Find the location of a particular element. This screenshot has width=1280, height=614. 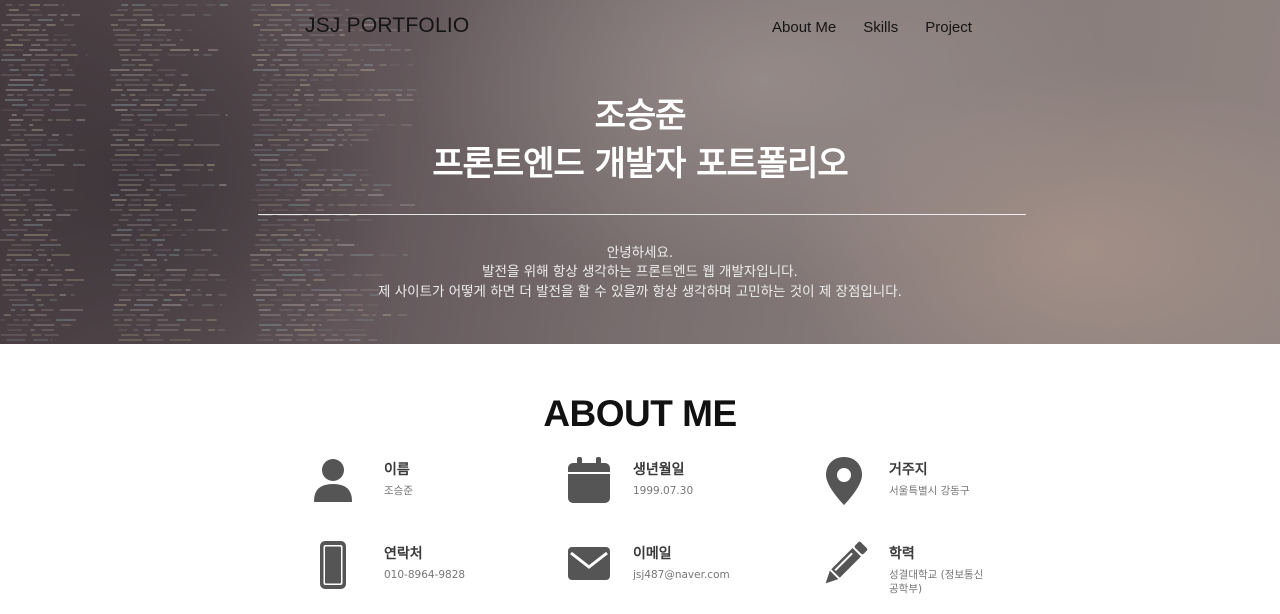

about-item-label: 이름 is located at coordinates (397, 470).